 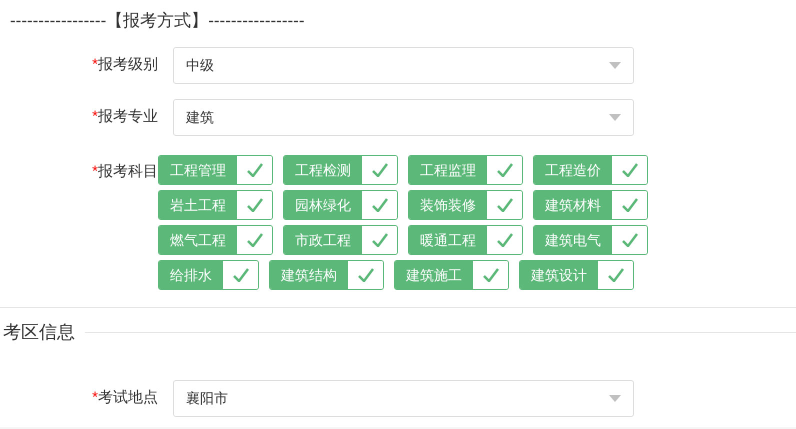 I want to click on subject-checkbox: 工程检测, so click(x=340, y=170).